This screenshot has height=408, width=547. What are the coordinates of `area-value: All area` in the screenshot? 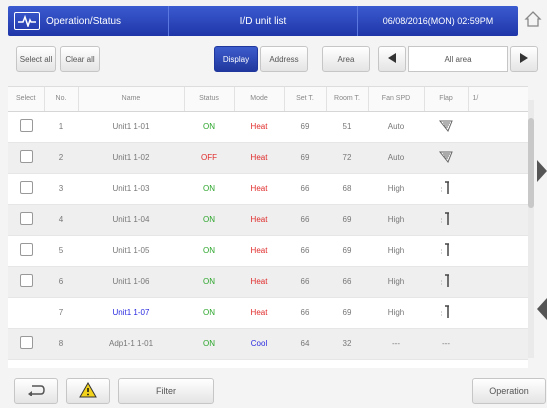 It's located at (458, 59).